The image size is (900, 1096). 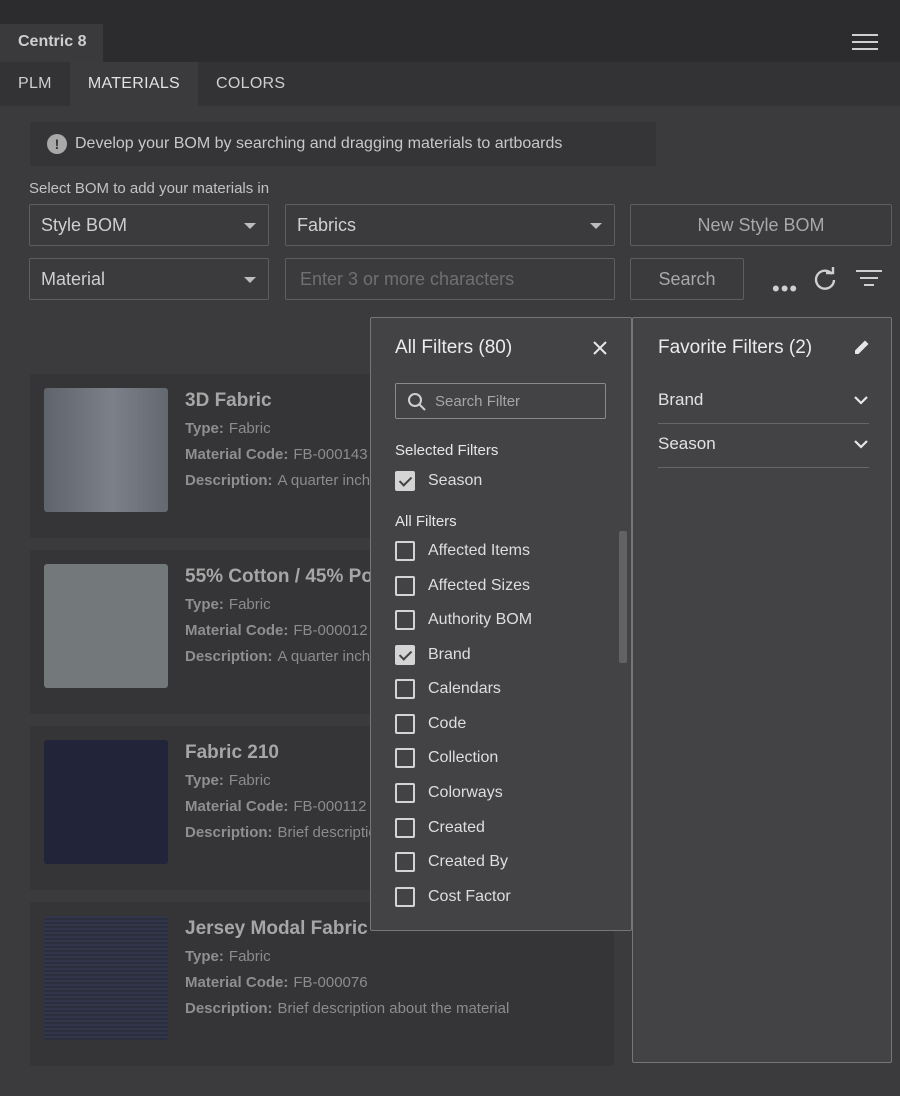 I want to click on filter-collection: Collection, so click(x=446, y=758).